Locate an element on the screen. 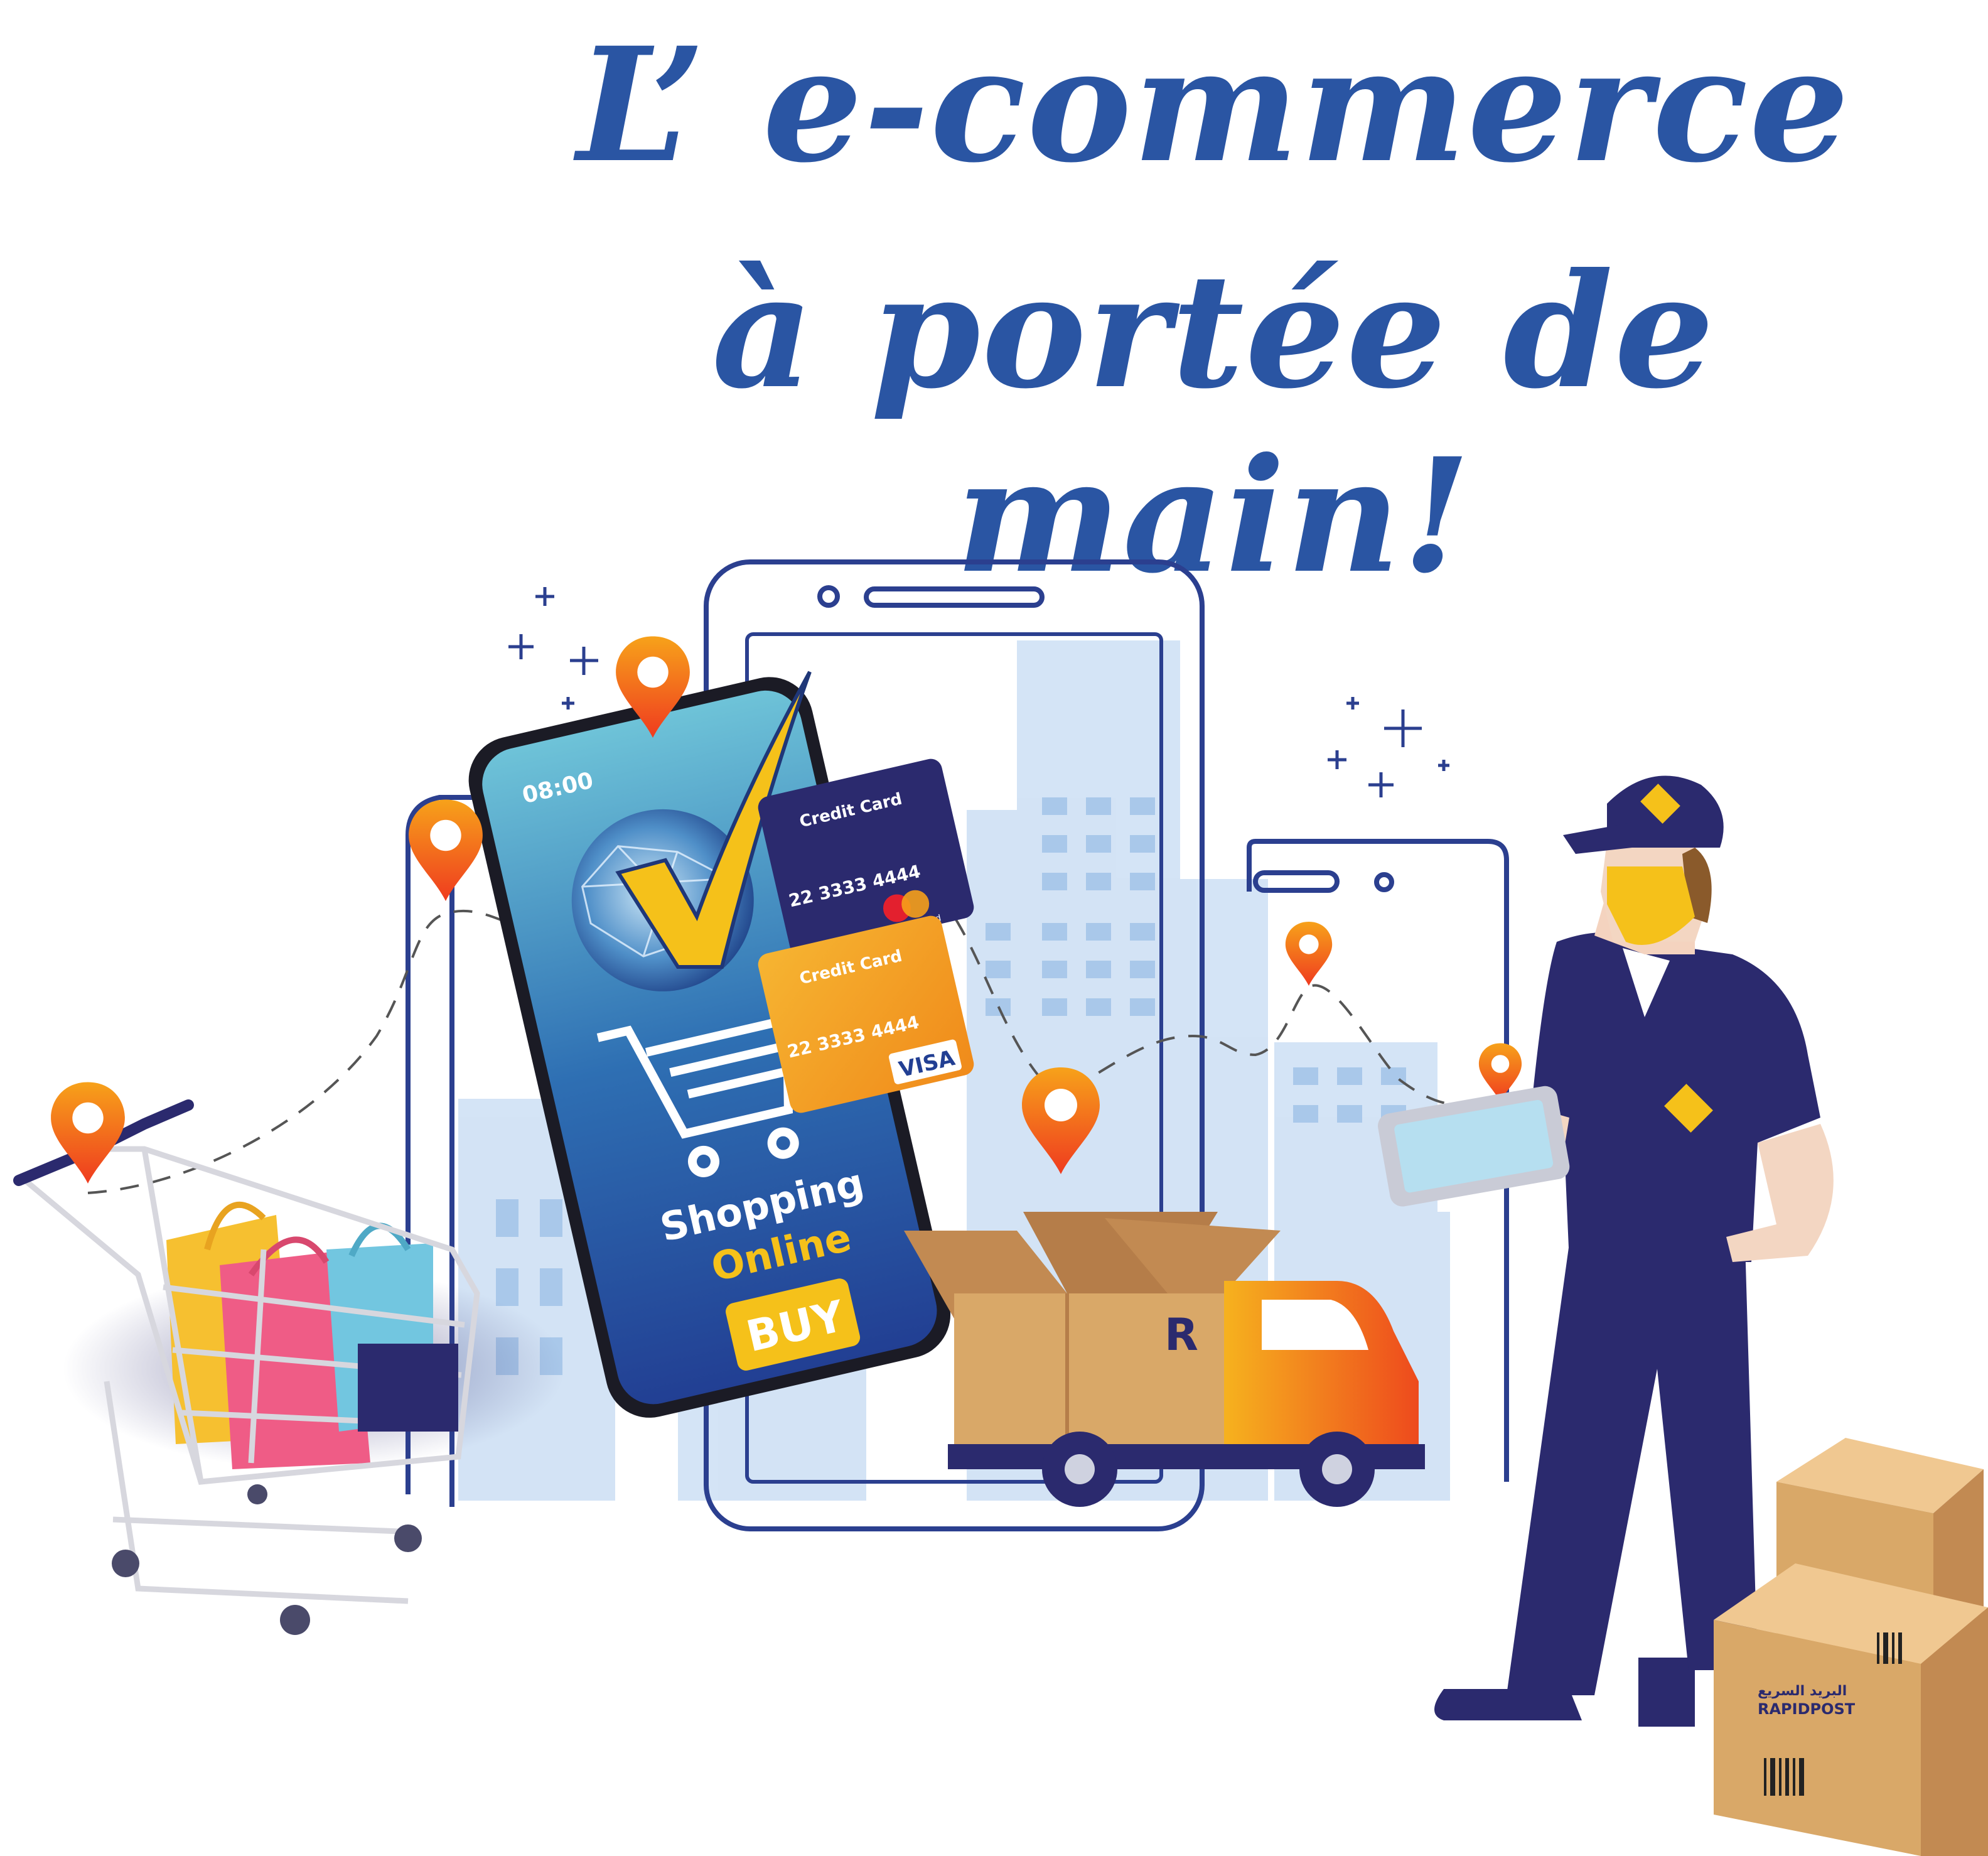  parcel-brand-arabic: البريد السريع is located at coordinates (1803, 1691).